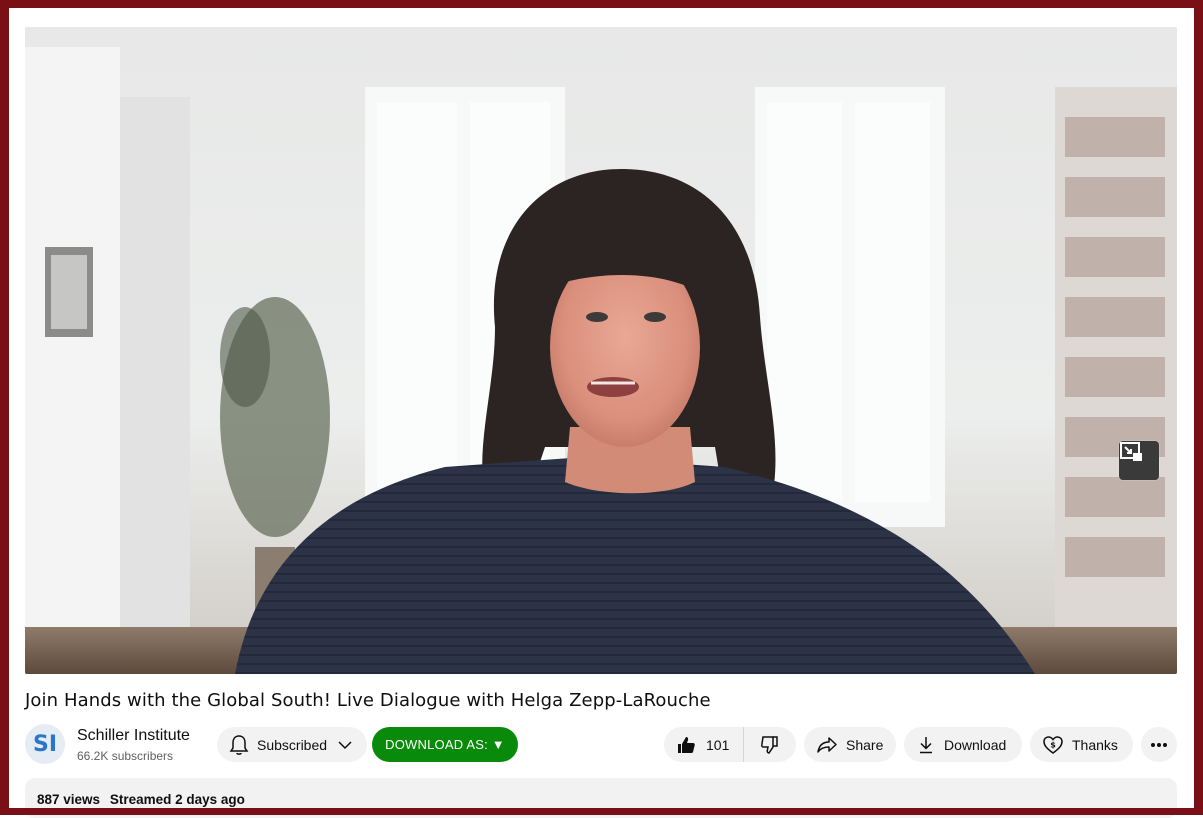 This screenshot has height=818, width=1203. I want to click on bell-icon, so click(239, 744).